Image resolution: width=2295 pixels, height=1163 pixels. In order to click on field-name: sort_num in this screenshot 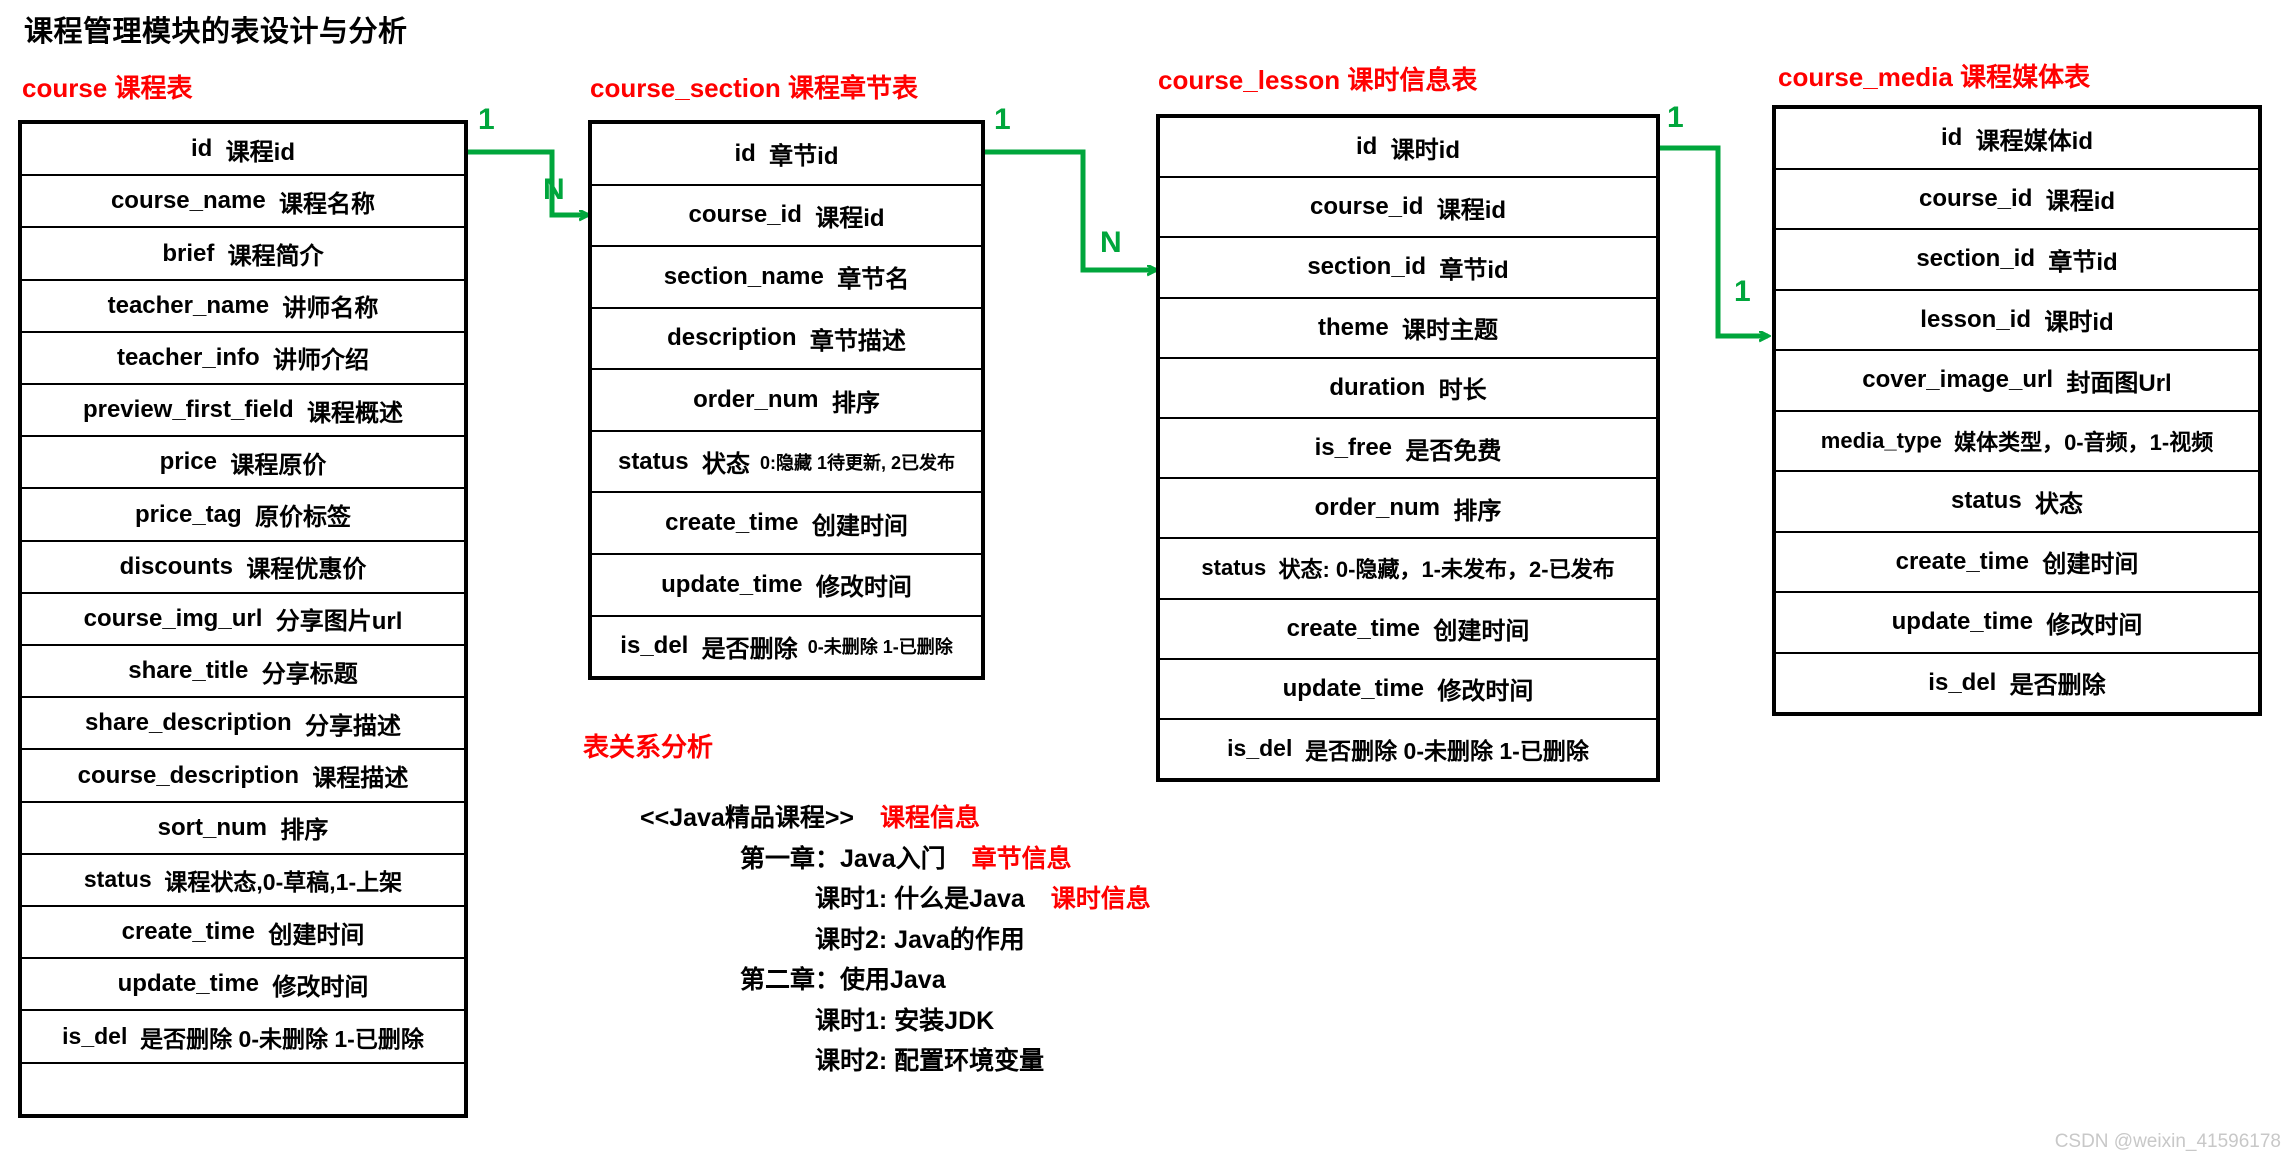, I will do `click(212, 827)`.